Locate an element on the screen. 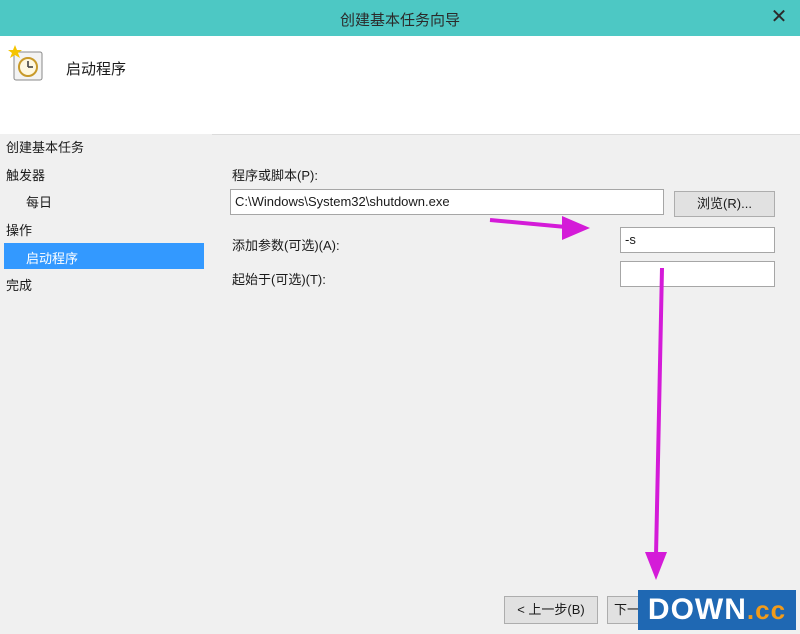 Image resolution: width=800 pixels, height=634 pixels. arrow-right-line is located at coordinates (528, 223).